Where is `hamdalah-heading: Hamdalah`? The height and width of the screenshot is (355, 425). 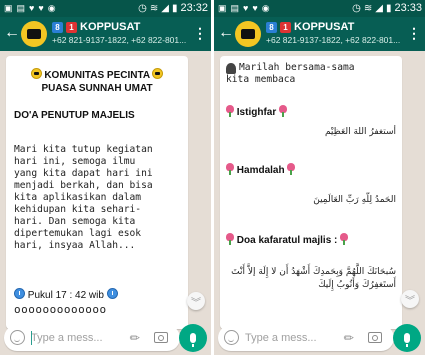
hamdalah-heading: Hamdalah is located at coordinates (261, 169).